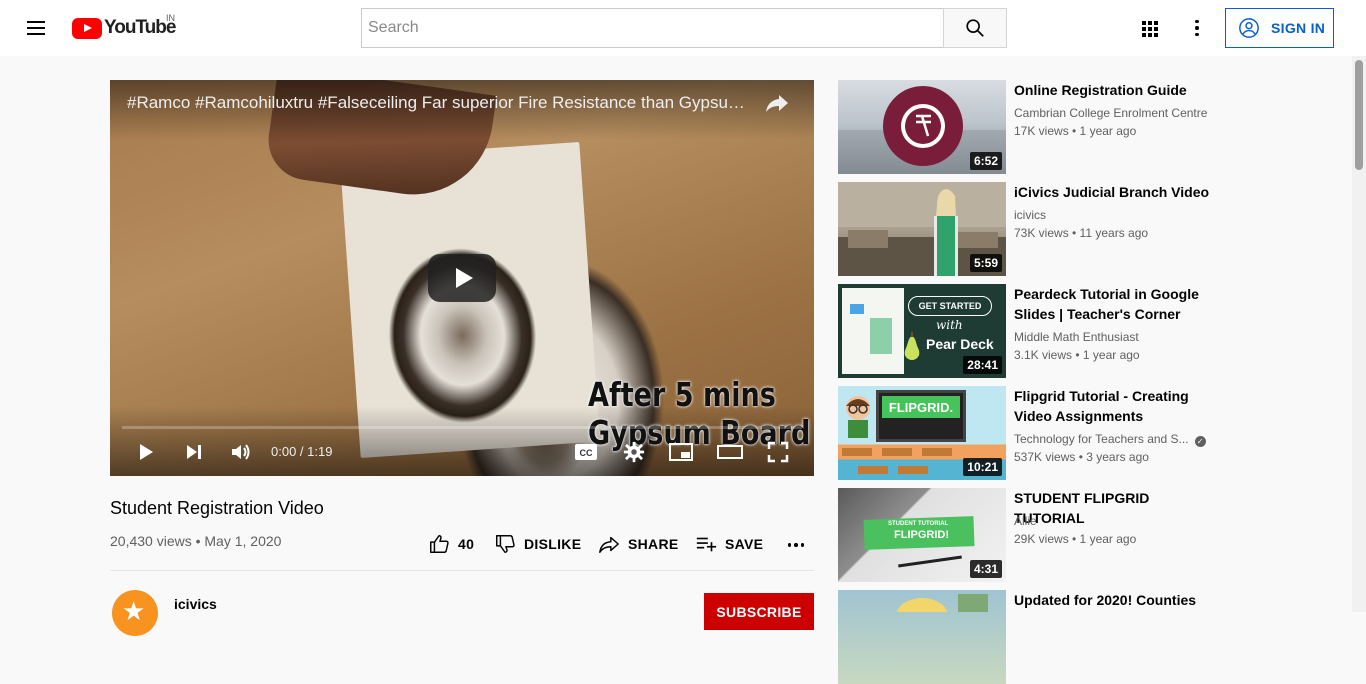 The image size is (1366, 684). I want to click on video-duration: 6:52, so click(985, 161).